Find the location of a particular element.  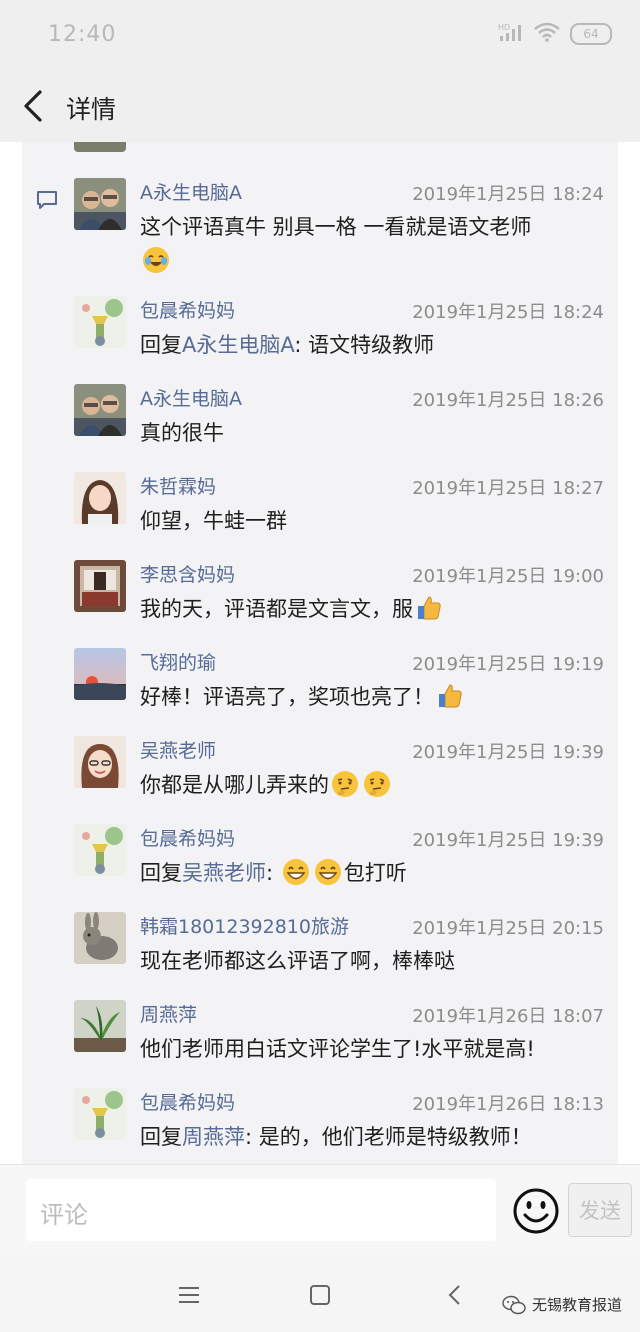

comment-text: 回复周燕萍: 是的，他们老师是特级教师！ is located at coordinates (336, 1137).